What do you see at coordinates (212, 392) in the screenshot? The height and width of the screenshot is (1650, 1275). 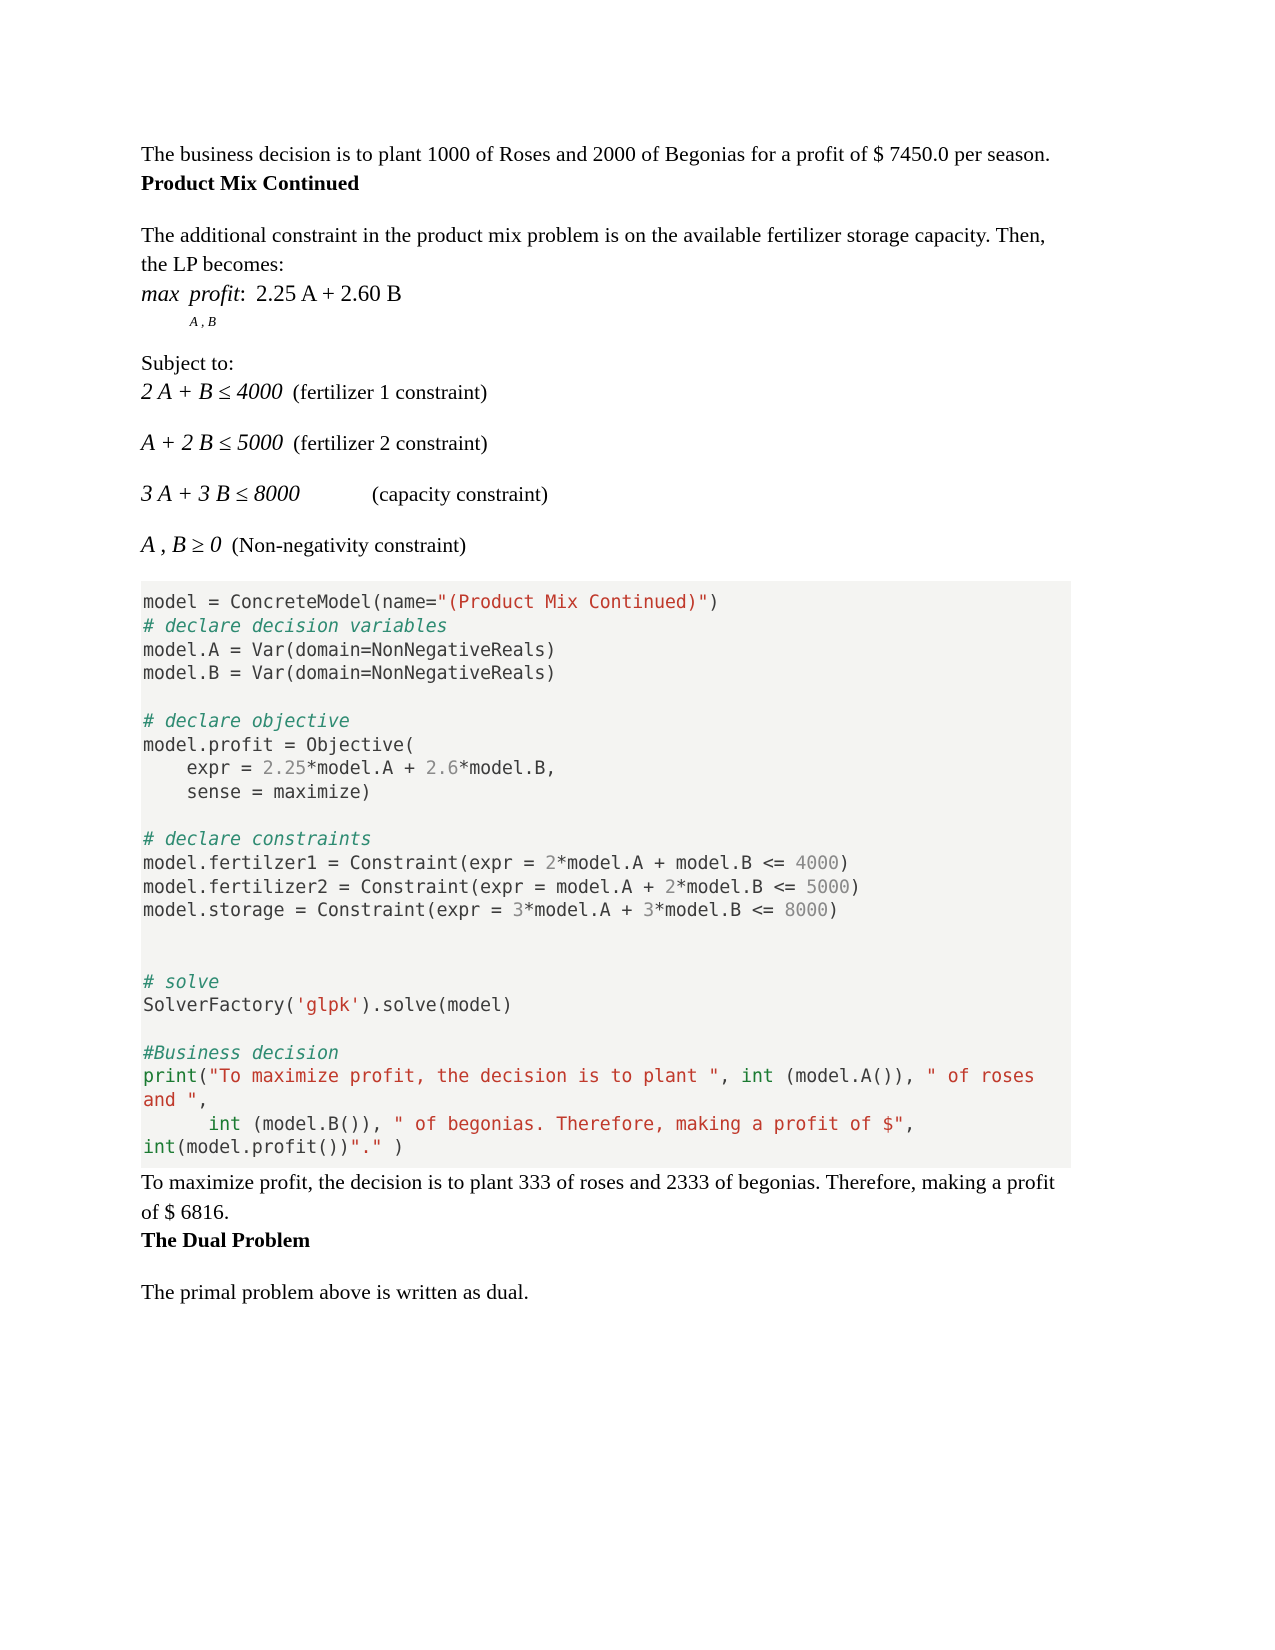 I see `constraint-expression: 2 A + B ≤ 4000` at bounding box center [212, 392].